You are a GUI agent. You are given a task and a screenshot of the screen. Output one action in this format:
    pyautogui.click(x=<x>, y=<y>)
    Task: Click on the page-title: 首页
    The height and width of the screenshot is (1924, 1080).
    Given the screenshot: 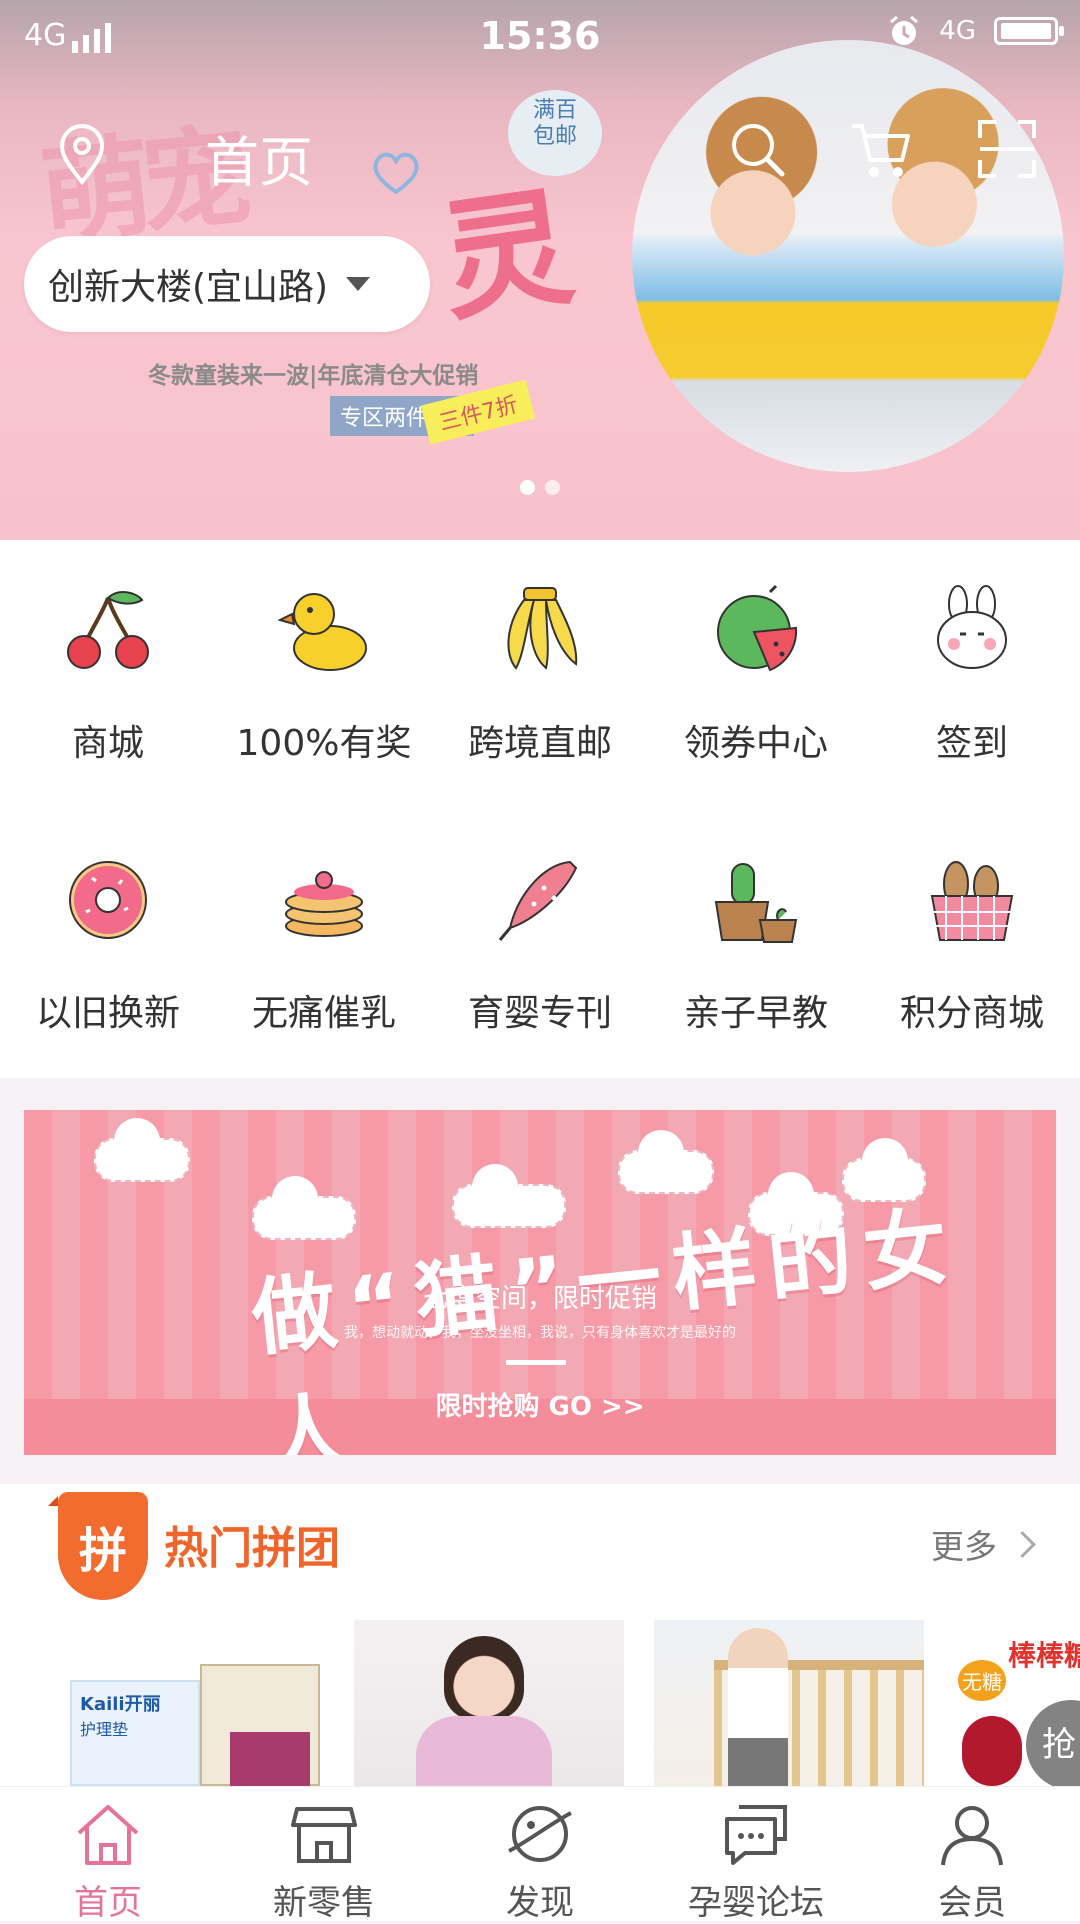 What is the action you would take?
    pyautogui.click(x=259, y=162)
    